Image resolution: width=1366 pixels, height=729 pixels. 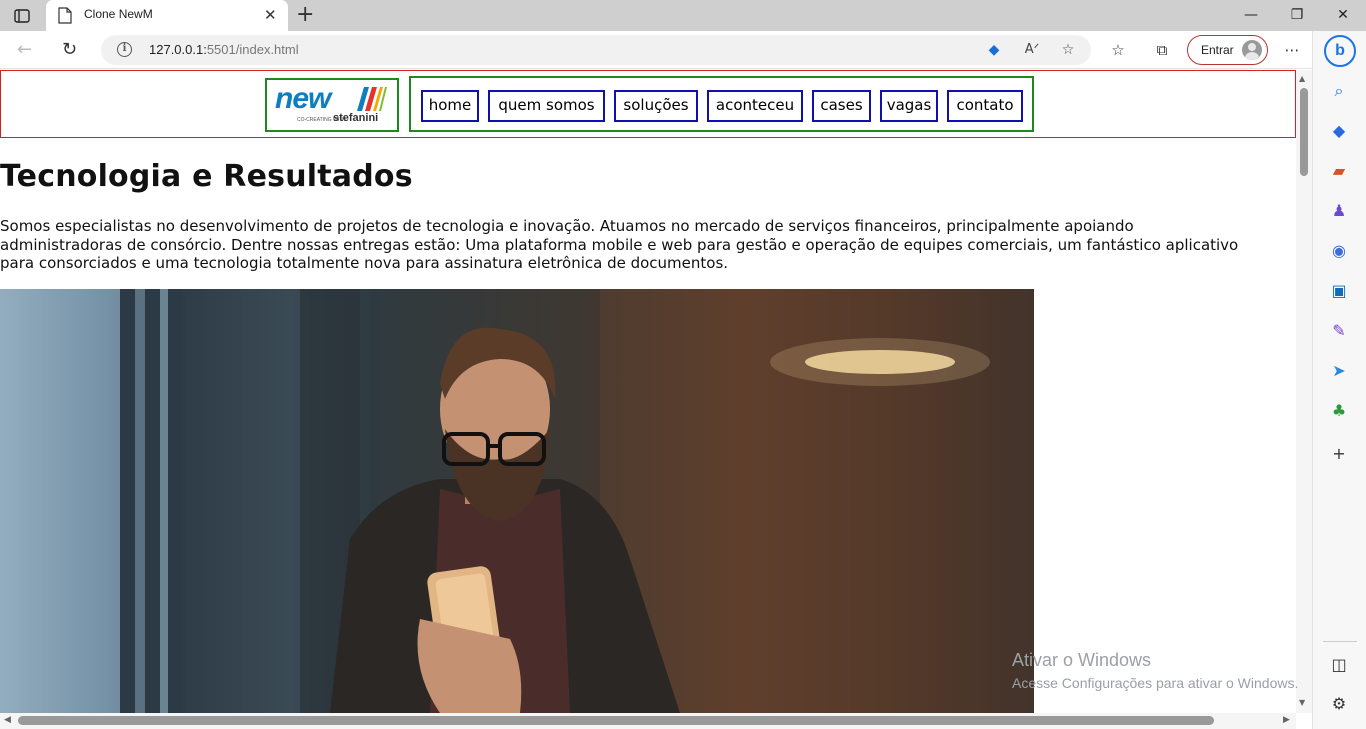 What do you see at coordinates (1339, 665) in the screenshot?
I see `split-screen-icon: ◫` at bounding box center [1339, 665].